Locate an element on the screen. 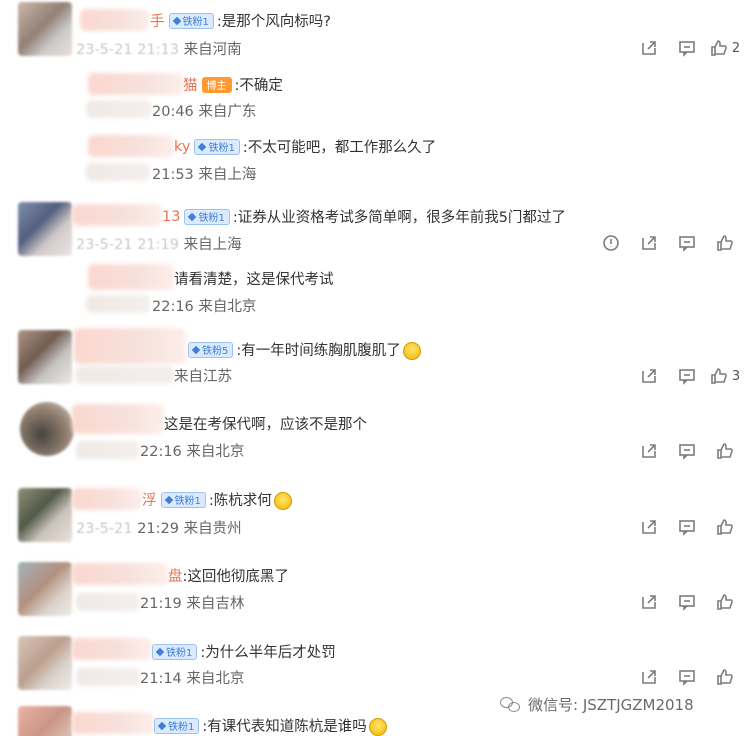 The image size is (752, 736). nickname: 13 is located at coordinates (171, 217).